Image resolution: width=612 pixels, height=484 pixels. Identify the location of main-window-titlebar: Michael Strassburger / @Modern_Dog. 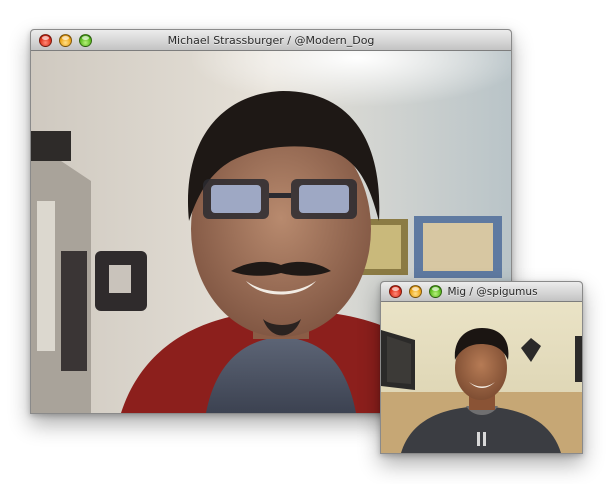
(271, 40).